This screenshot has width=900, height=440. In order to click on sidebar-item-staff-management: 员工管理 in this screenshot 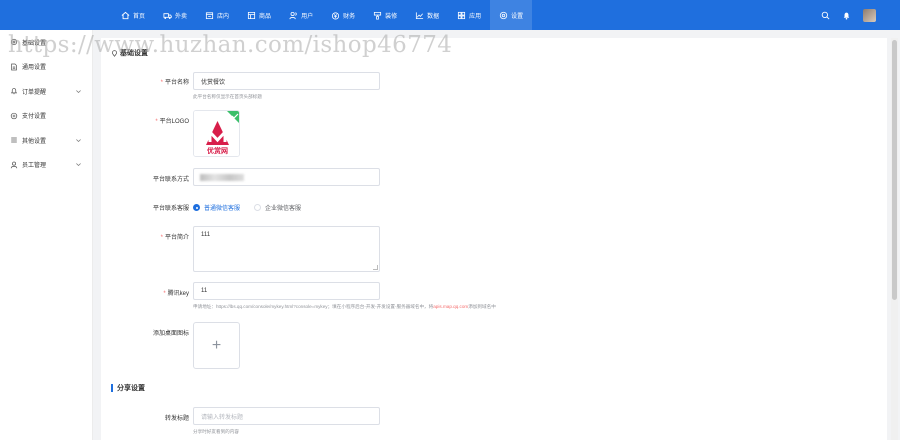, I will do `click(46, 165)`.